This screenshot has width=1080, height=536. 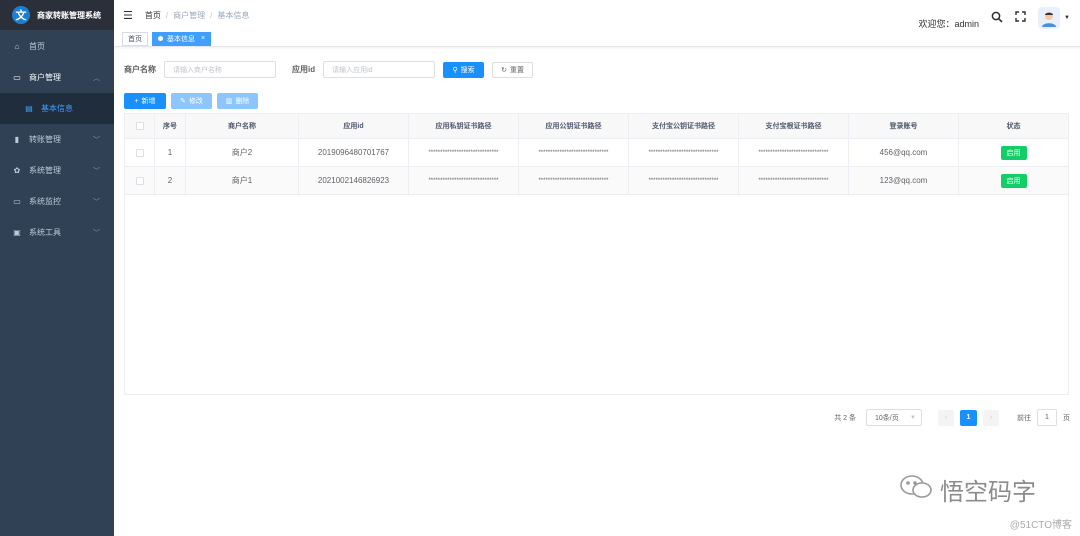 What do you see at coordinates (242, 180) in the screenshot?
I see `cell-name: 商户1` at bounding box center [242, 180].